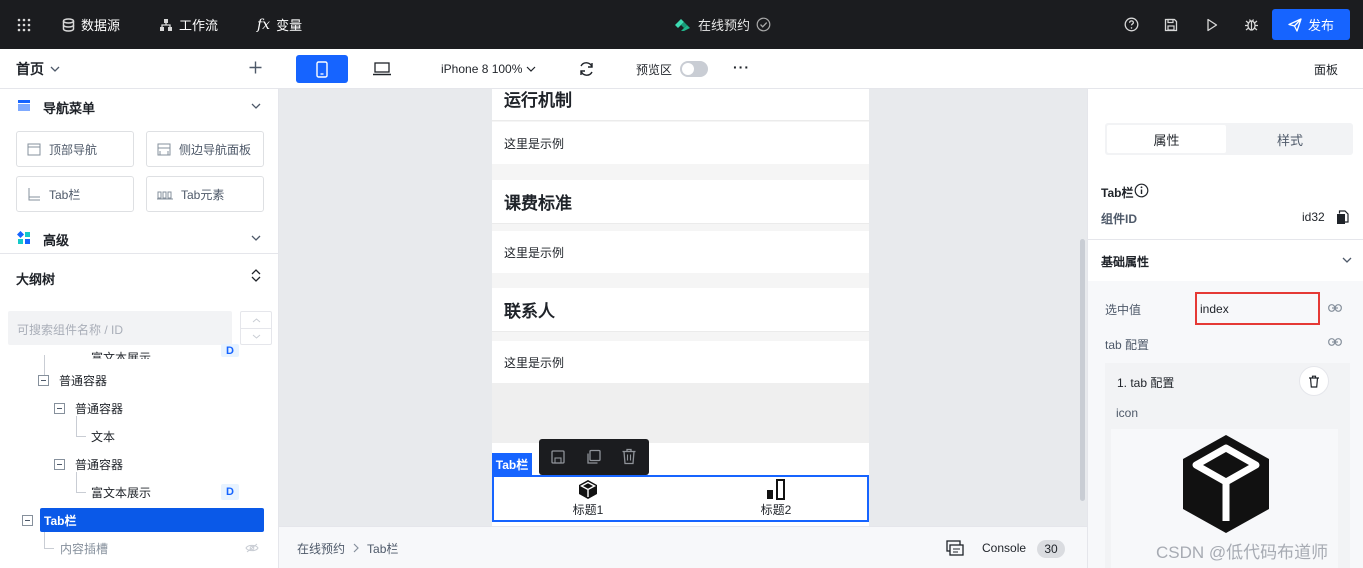 The height and width of the screenshot is (568, 1363). What do you see at coordinates (1166, 139) in the screenshot?
I see `tab-properties: 属性` at bounding box center [1166, 139].